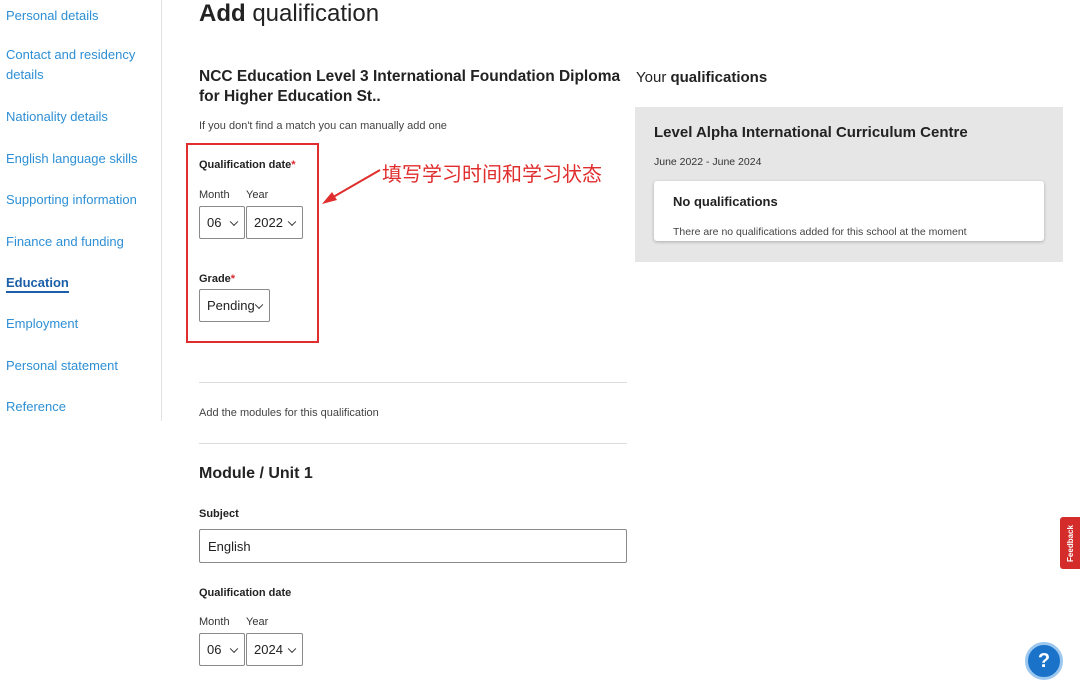 The width and height of the screenshot is (1080, 689). I want to click on module-month-select: 06, so click(222, 649).